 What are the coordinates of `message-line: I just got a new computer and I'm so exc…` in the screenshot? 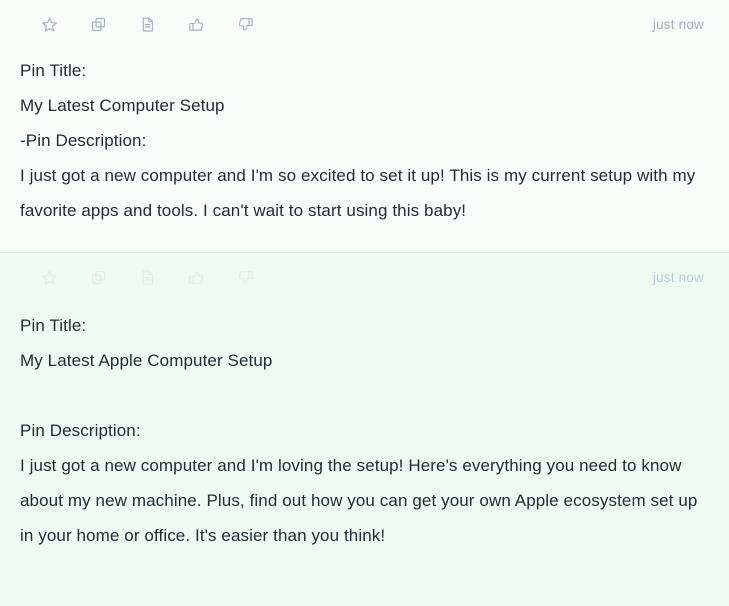 It's located at (358, 193).